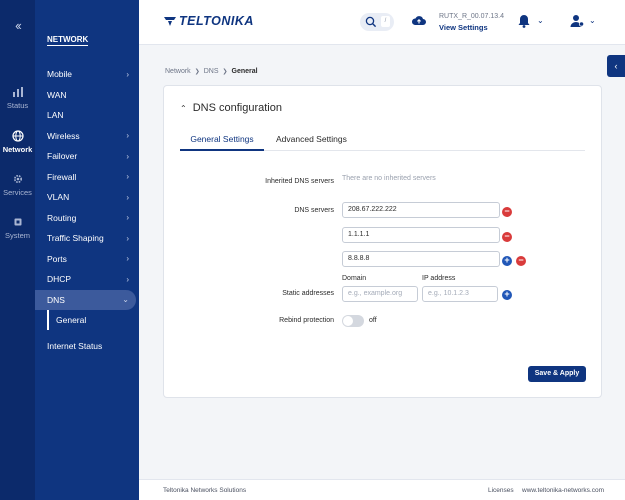  What do you see at coordinates (17, 92) in the screenshot?
I see `status-icon` at bounding box center [17, 92].